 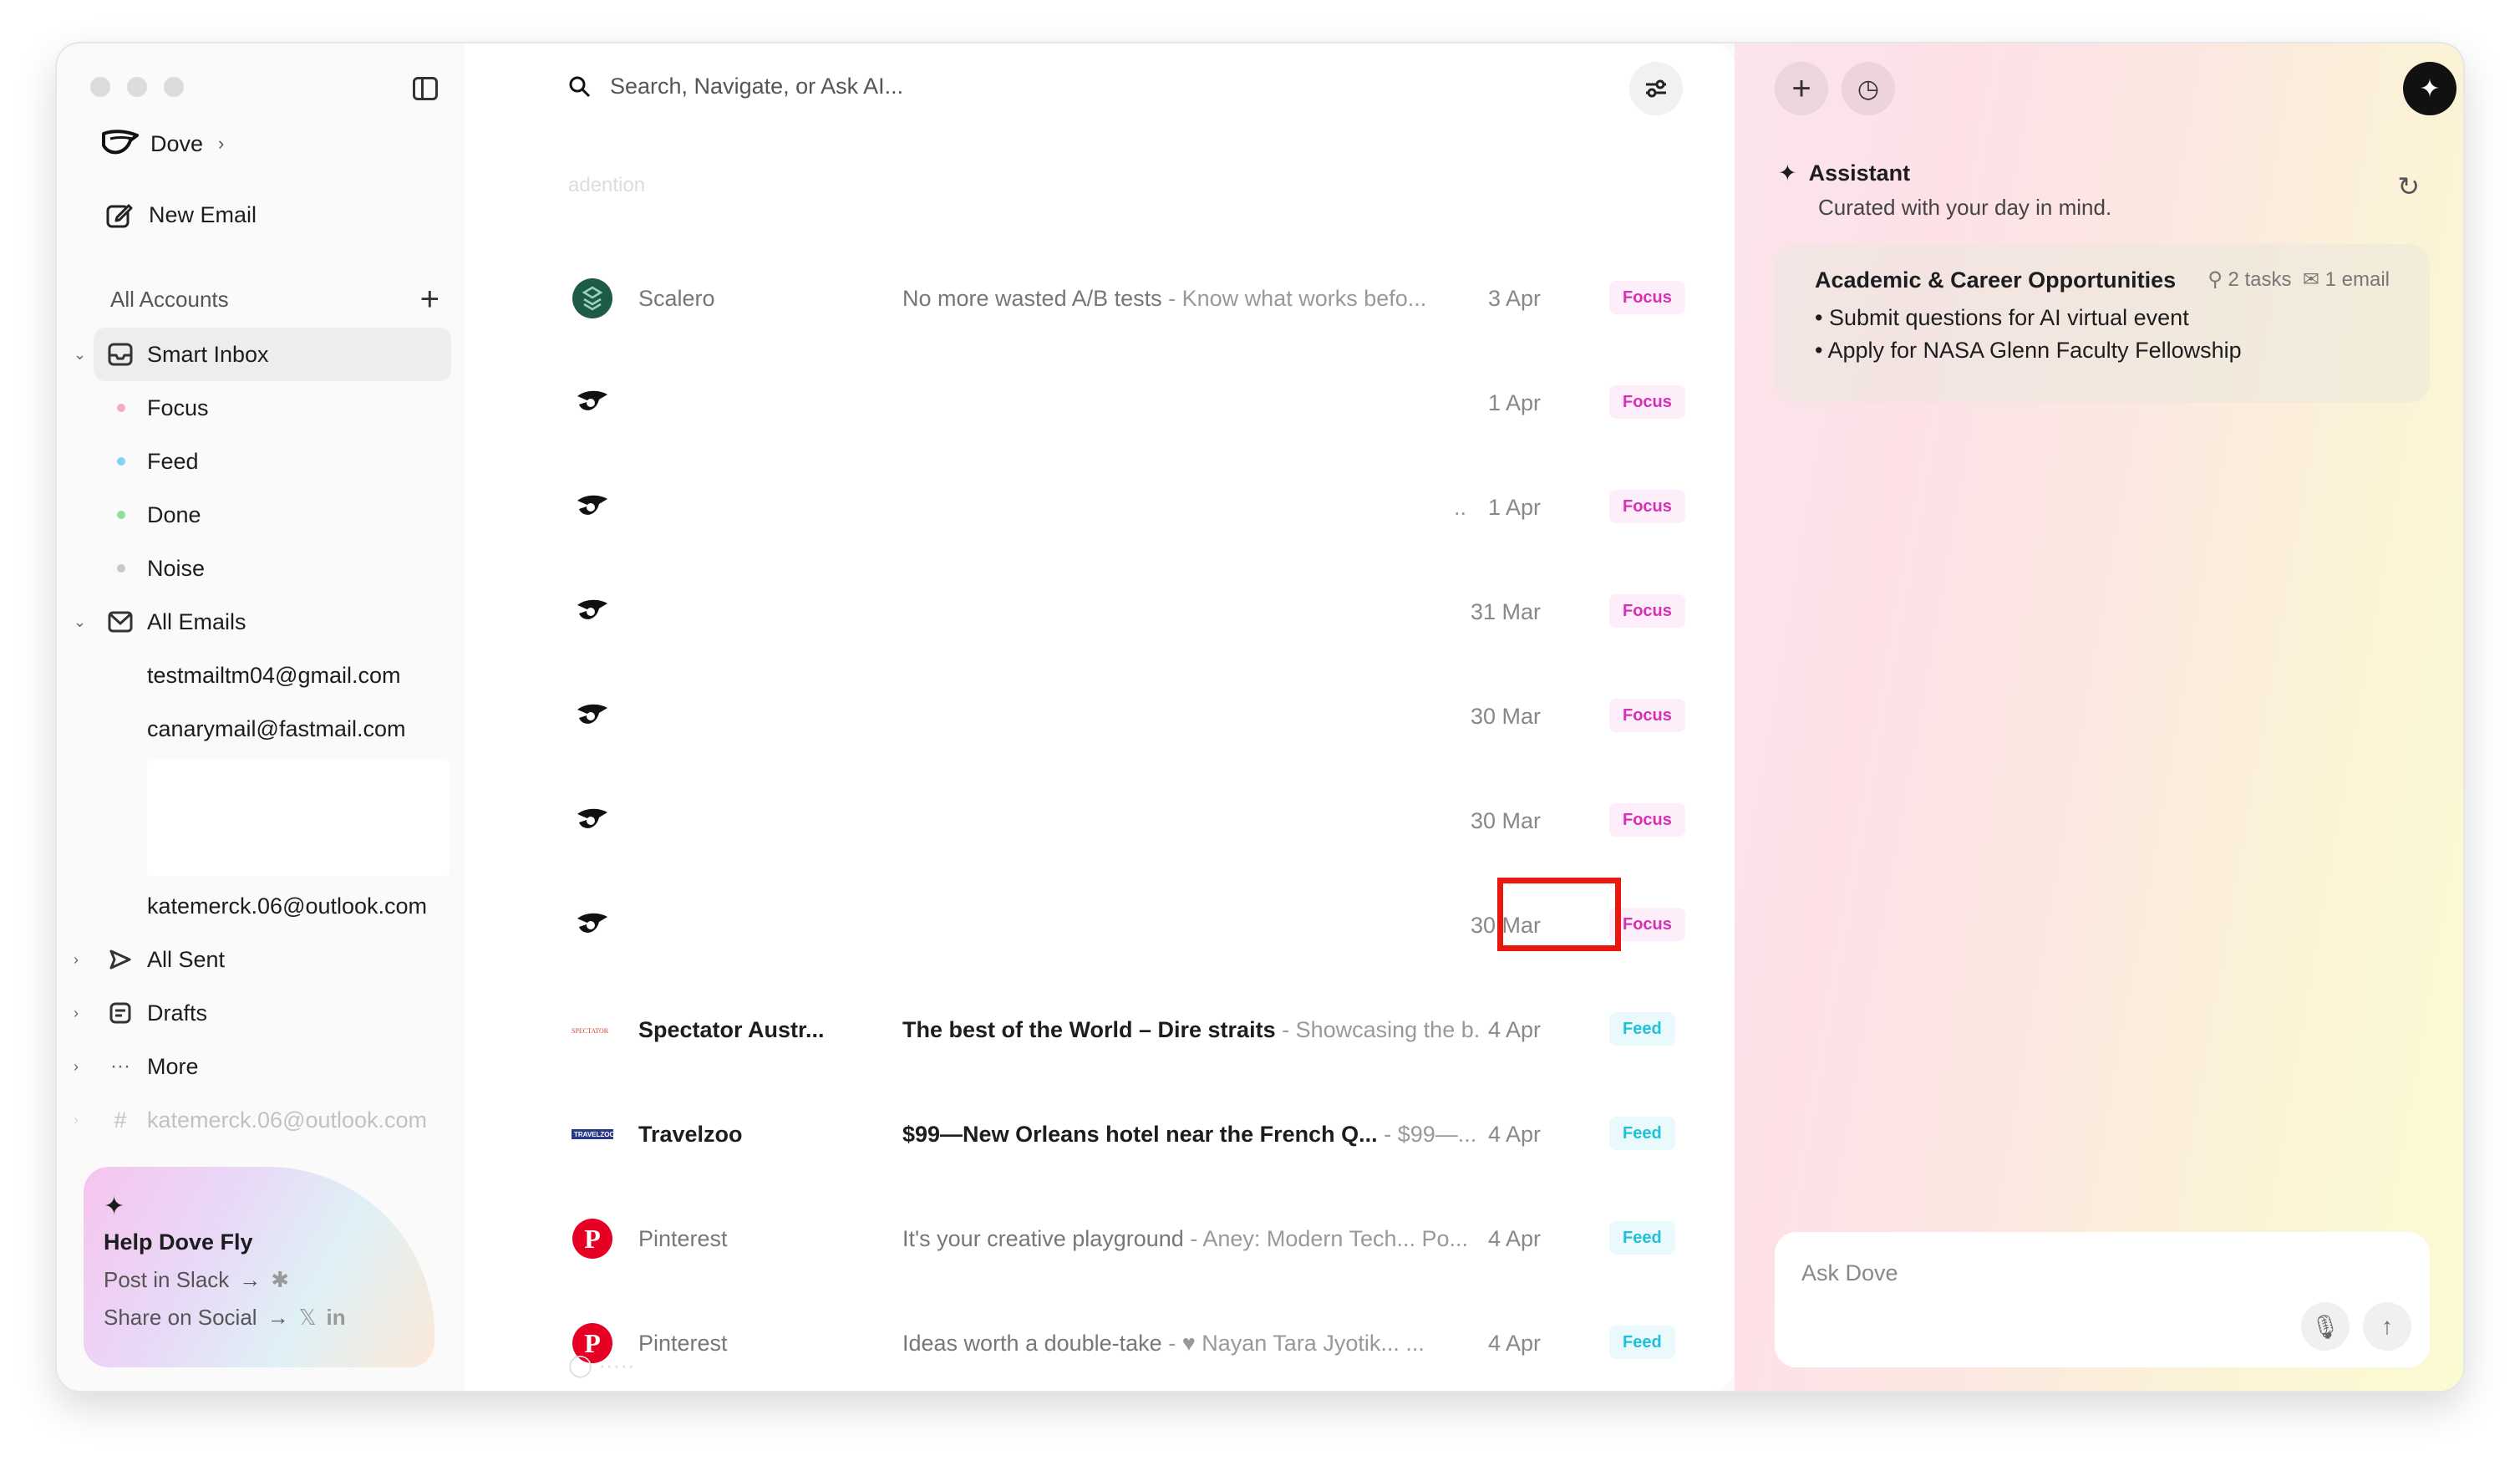 What do you see at coordinates (162, 143) in the screenshot?
I see `account-switcher: Dove ›` at bounding box center [162, 143].